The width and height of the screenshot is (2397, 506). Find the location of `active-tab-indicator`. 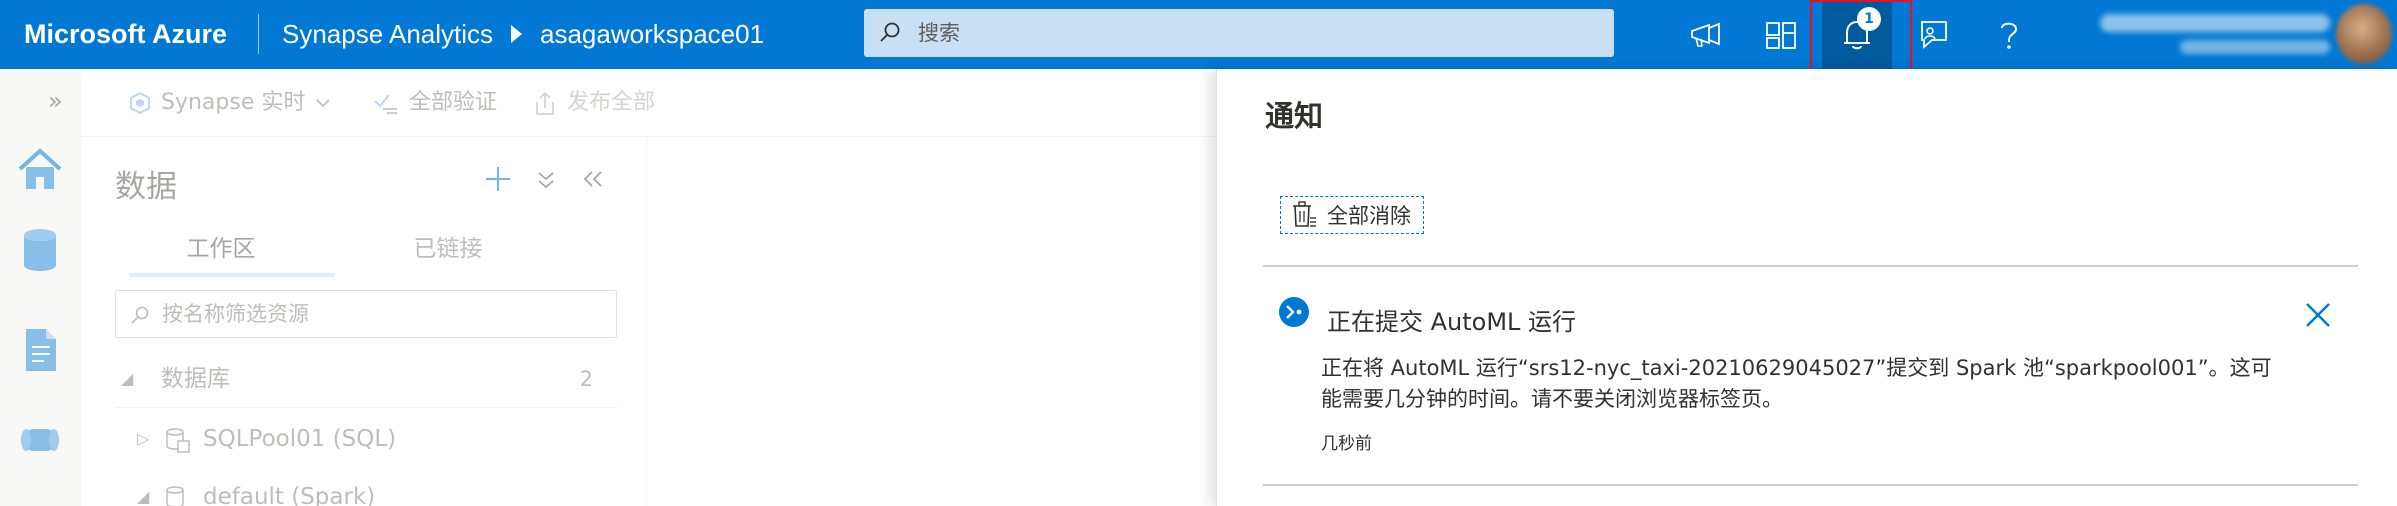

active-tab-indicator is located at coordinates (232, 275).